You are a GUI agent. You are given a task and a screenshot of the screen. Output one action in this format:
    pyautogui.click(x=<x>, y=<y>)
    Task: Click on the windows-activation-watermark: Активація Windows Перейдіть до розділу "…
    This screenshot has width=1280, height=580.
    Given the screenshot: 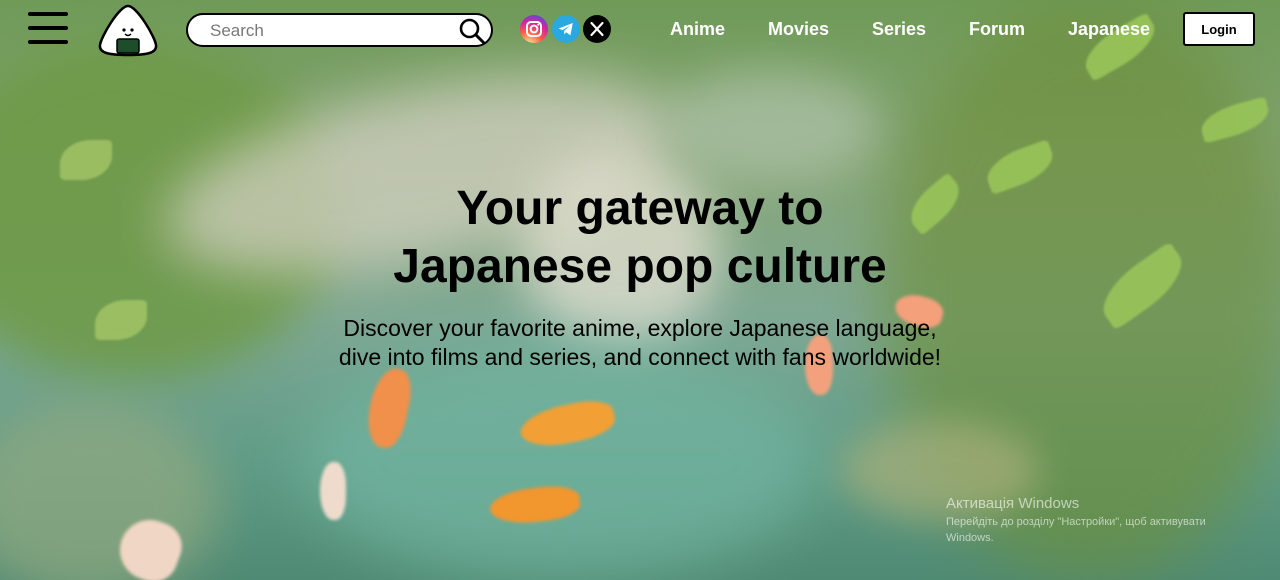 What is the action you would take?
    pyautogui.click(x=1096, y=520)
    